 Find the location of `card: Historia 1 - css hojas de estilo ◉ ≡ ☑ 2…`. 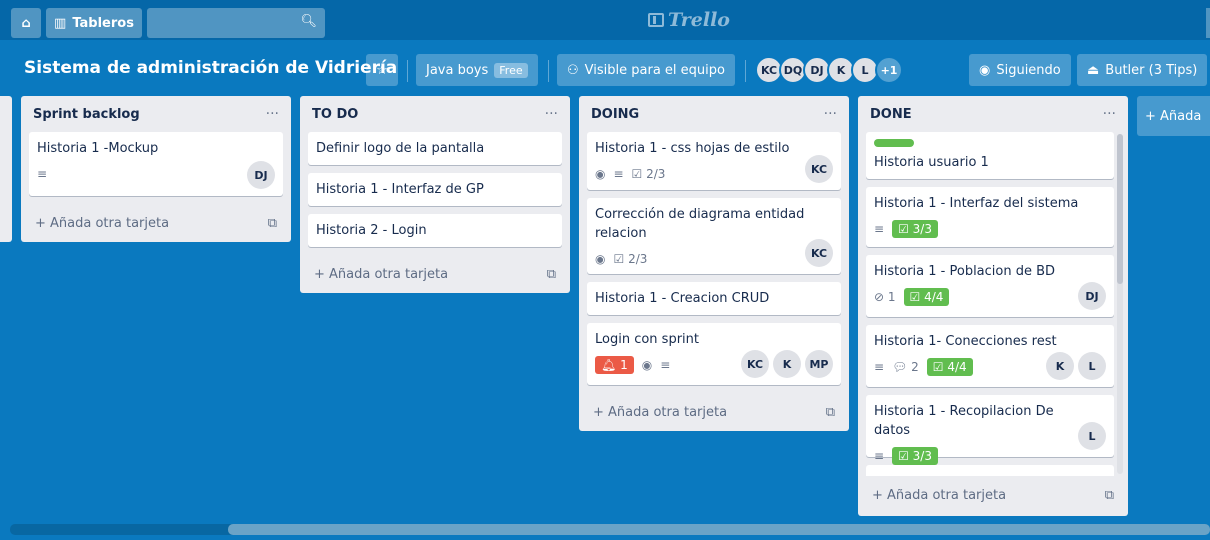

card: Historia 1 - css hojas de estilo ◉ ≡ ☑ 2… is located at coordinates (714, 161).